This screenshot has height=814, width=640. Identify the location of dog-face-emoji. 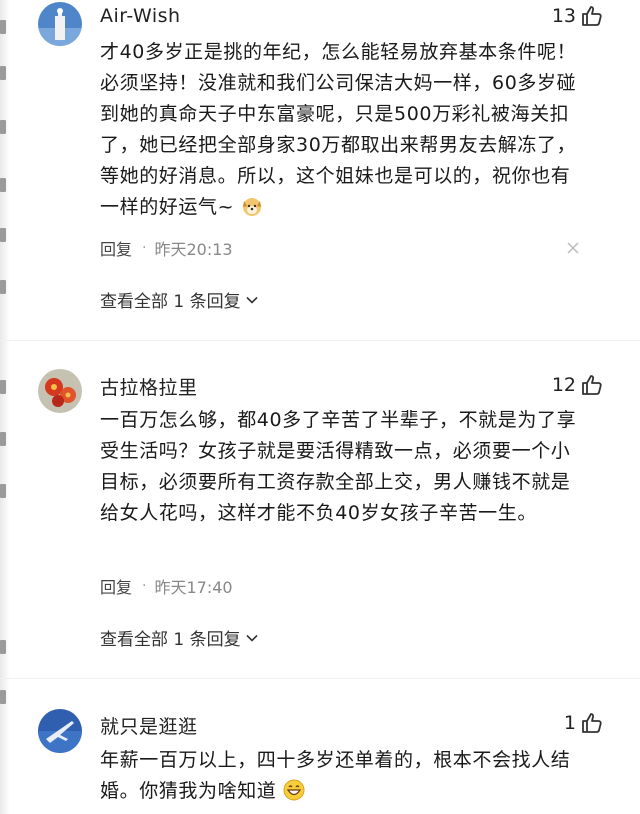
(251, 207).